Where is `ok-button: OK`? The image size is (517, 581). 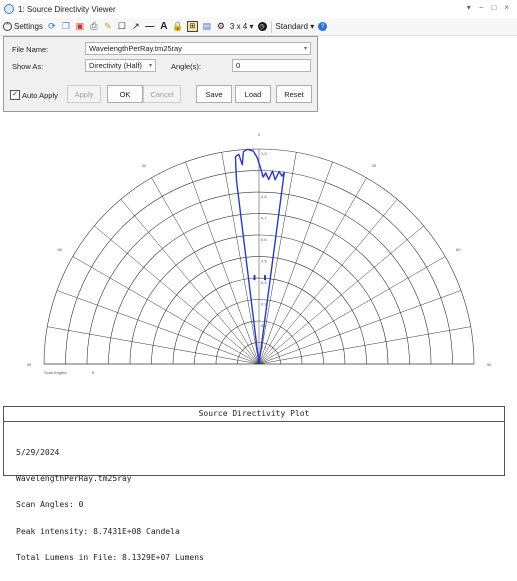 ok-button: OK is located at coordinates (125, 94).